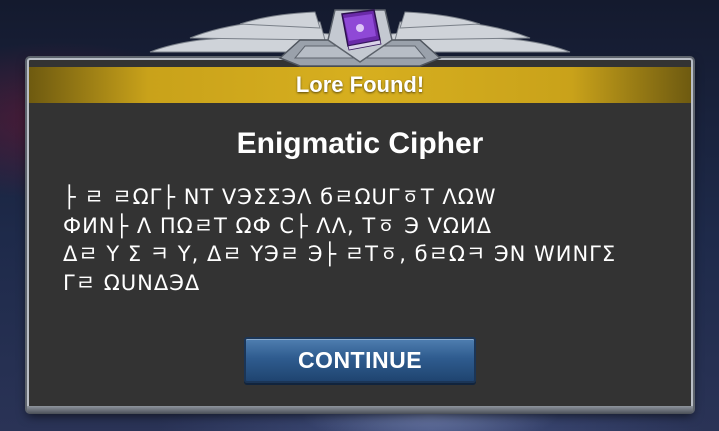 Image resolution: width=719 pixels, height=431 pixels. I want to click on cipher-line: ФИN├ Λ ΠΩㄹT ΩФ C├ ΛΛ, Tㆆ Э VΩИΔ, so click(278, 225).